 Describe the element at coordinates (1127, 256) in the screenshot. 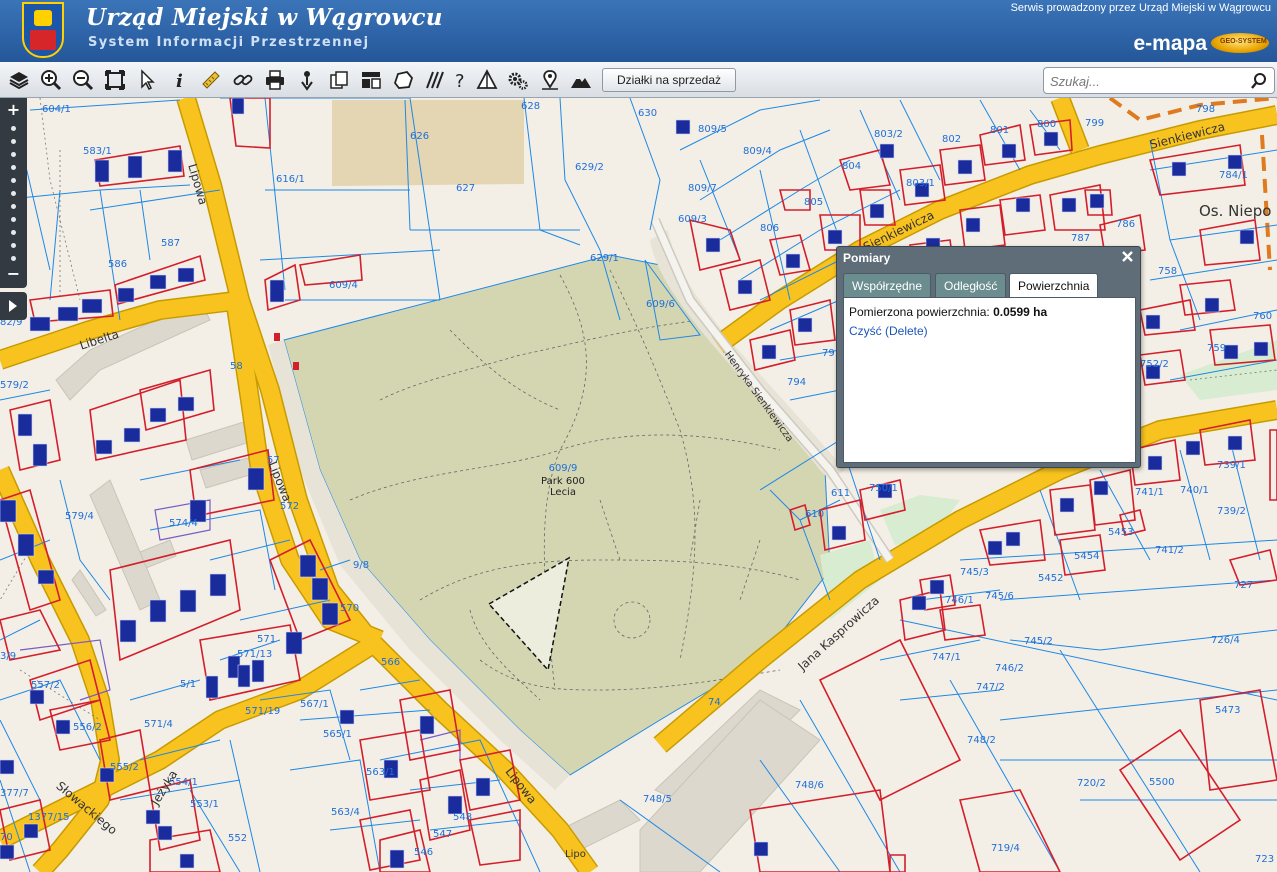

I see `close-icon` at that location.